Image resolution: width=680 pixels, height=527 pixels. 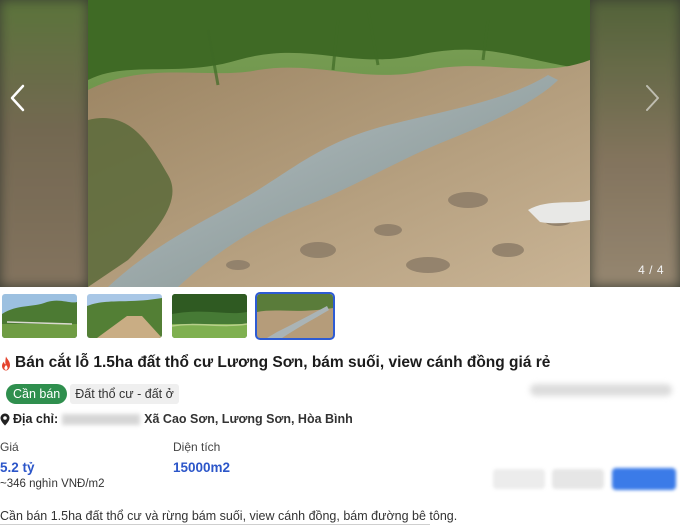 What do you see at coordinates (601, 390) in the screenshot?
I see `blurred-meta-text` at bounding box center [601, 390].